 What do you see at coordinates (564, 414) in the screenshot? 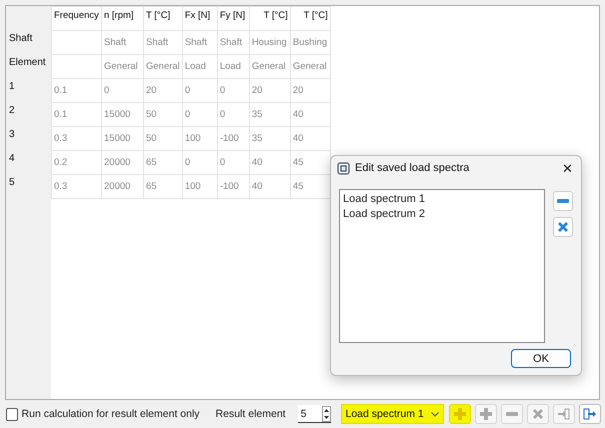
I see `arrow-into-box-icon` at bounding box center [564, 414].